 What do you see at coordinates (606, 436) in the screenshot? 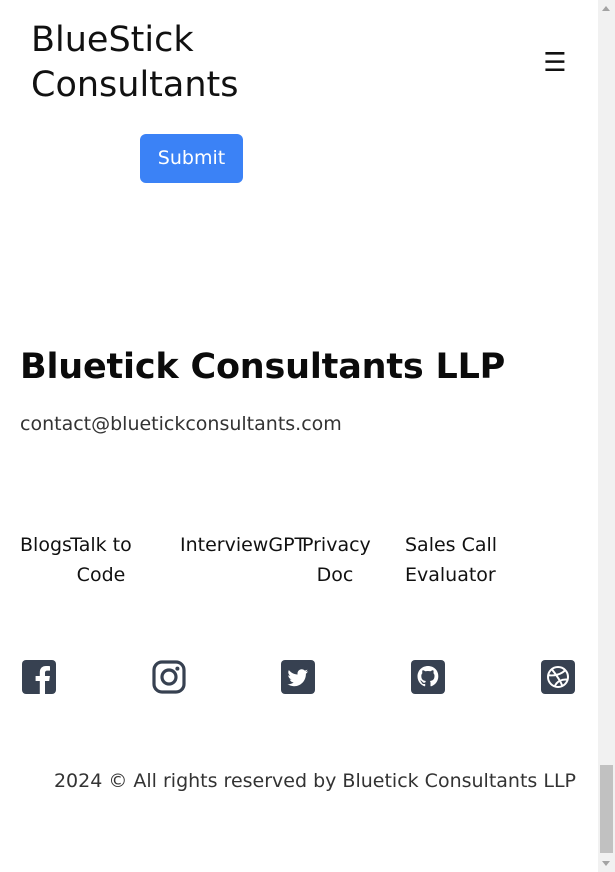
I see `vertical-scrollbar` at bounding box center [606, 436].